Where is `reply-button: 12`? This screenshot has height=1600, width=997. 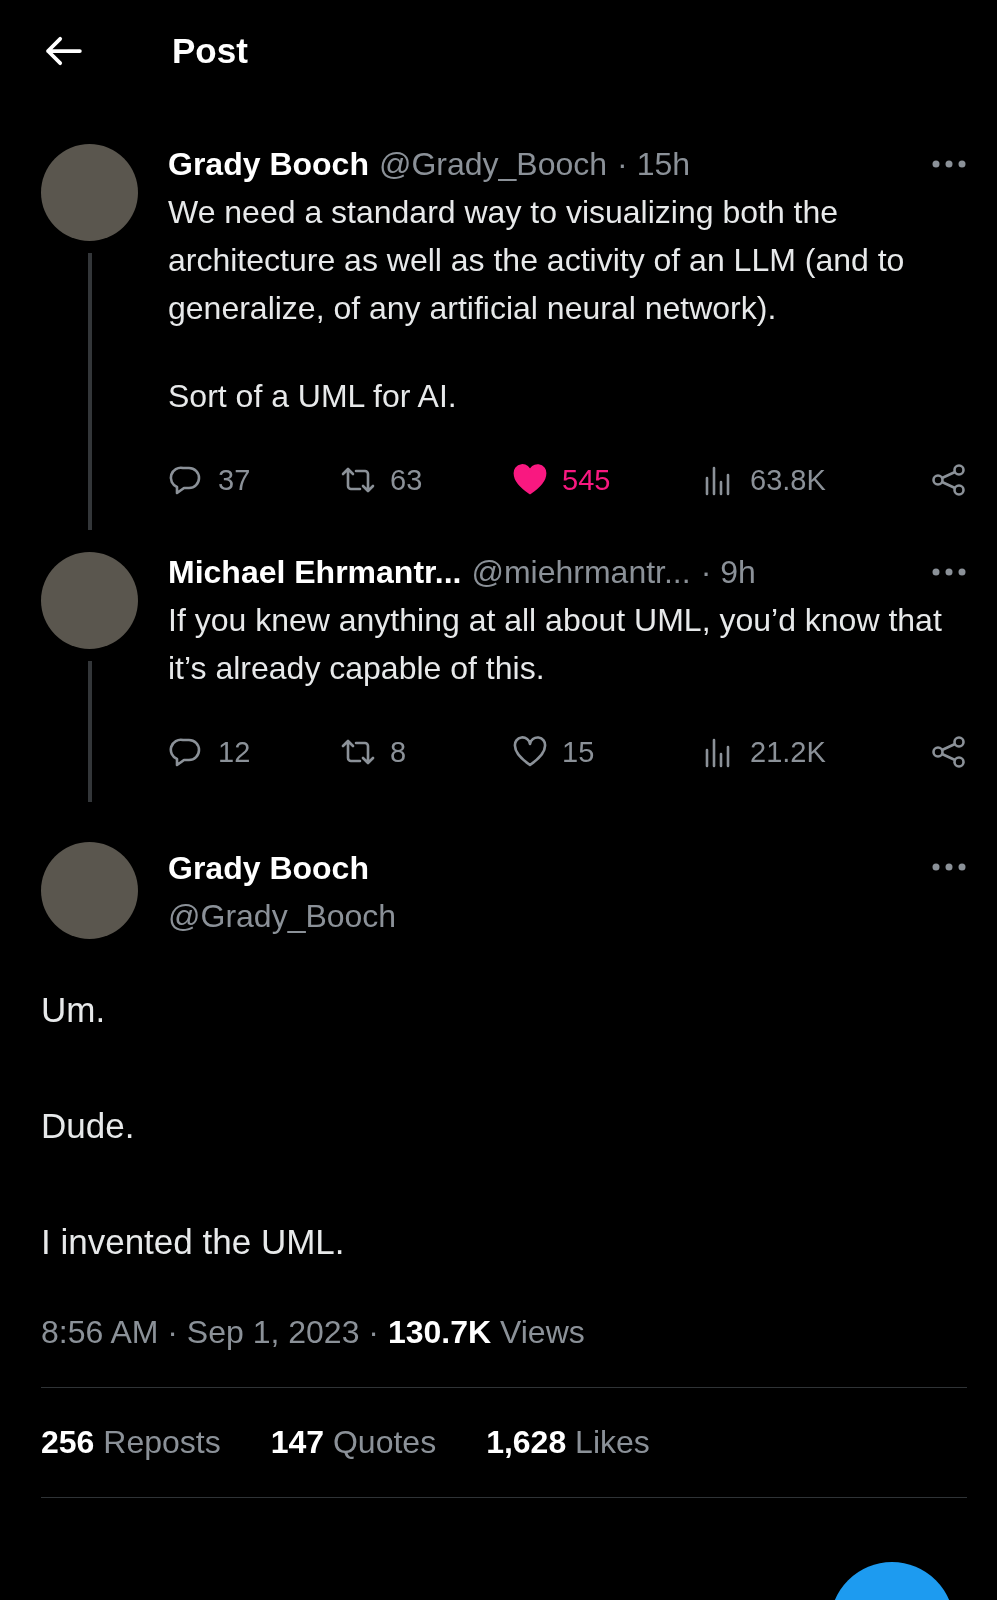 reply-button: 12 is located at coordinates (254, 752).